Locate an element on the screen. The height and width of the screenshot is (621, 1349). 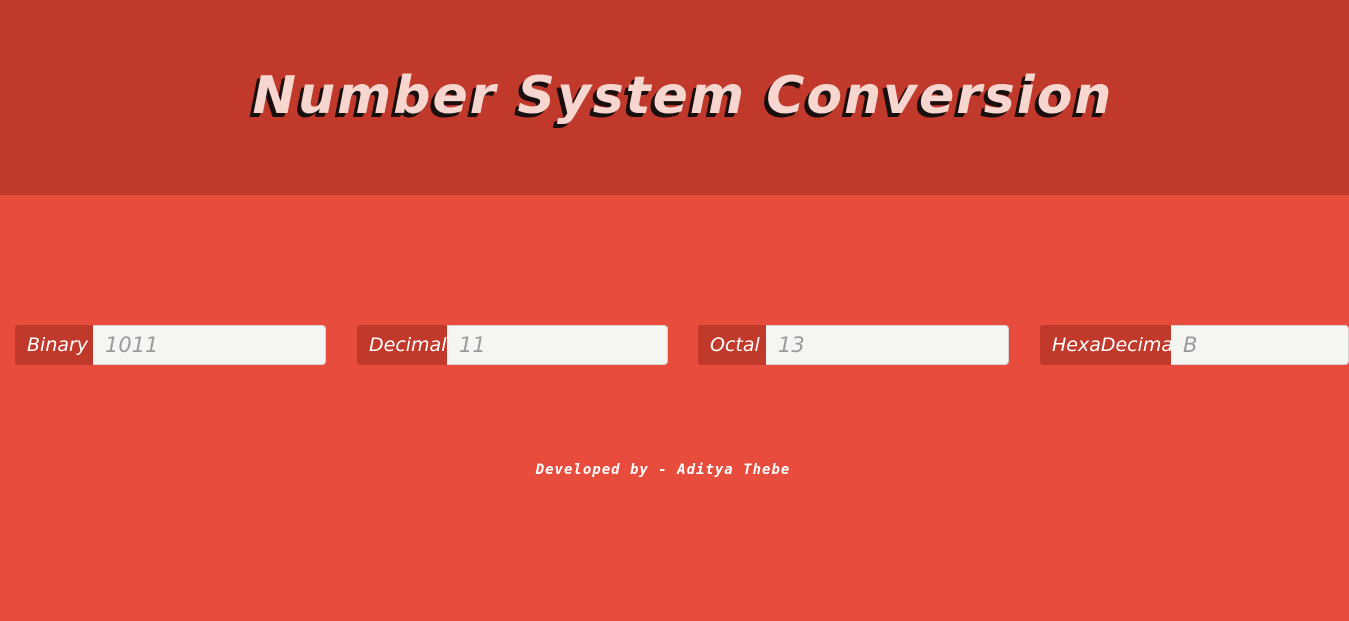
hexadecimal-converter: HexaDecimal is located at coordinates (1194, 345).